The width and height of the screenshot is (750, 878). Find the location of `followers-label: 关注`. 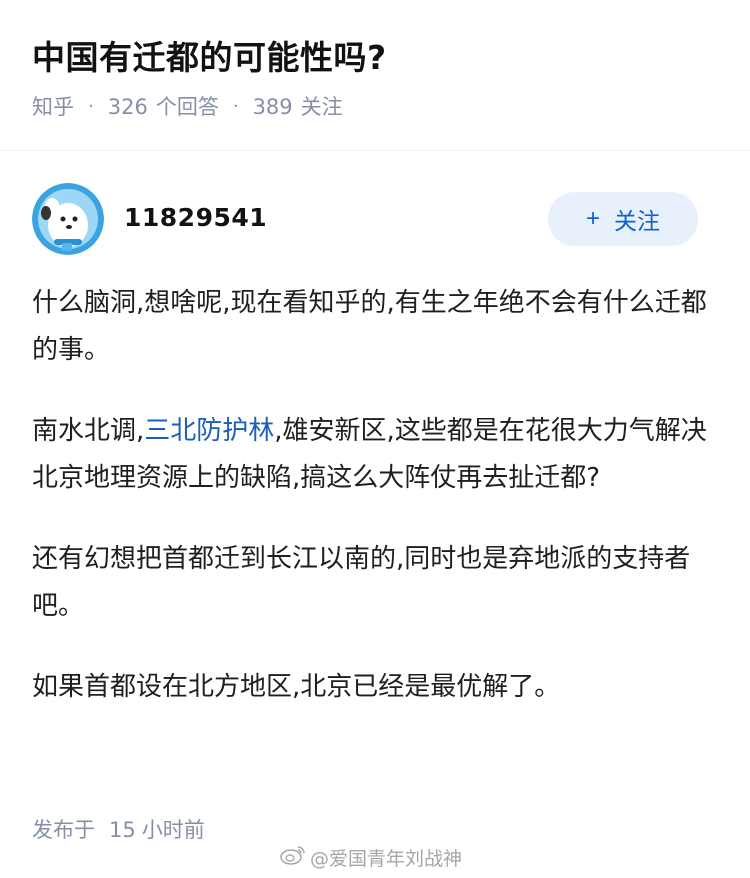

followers-label: 关注 is located at coordinates (322, 107).